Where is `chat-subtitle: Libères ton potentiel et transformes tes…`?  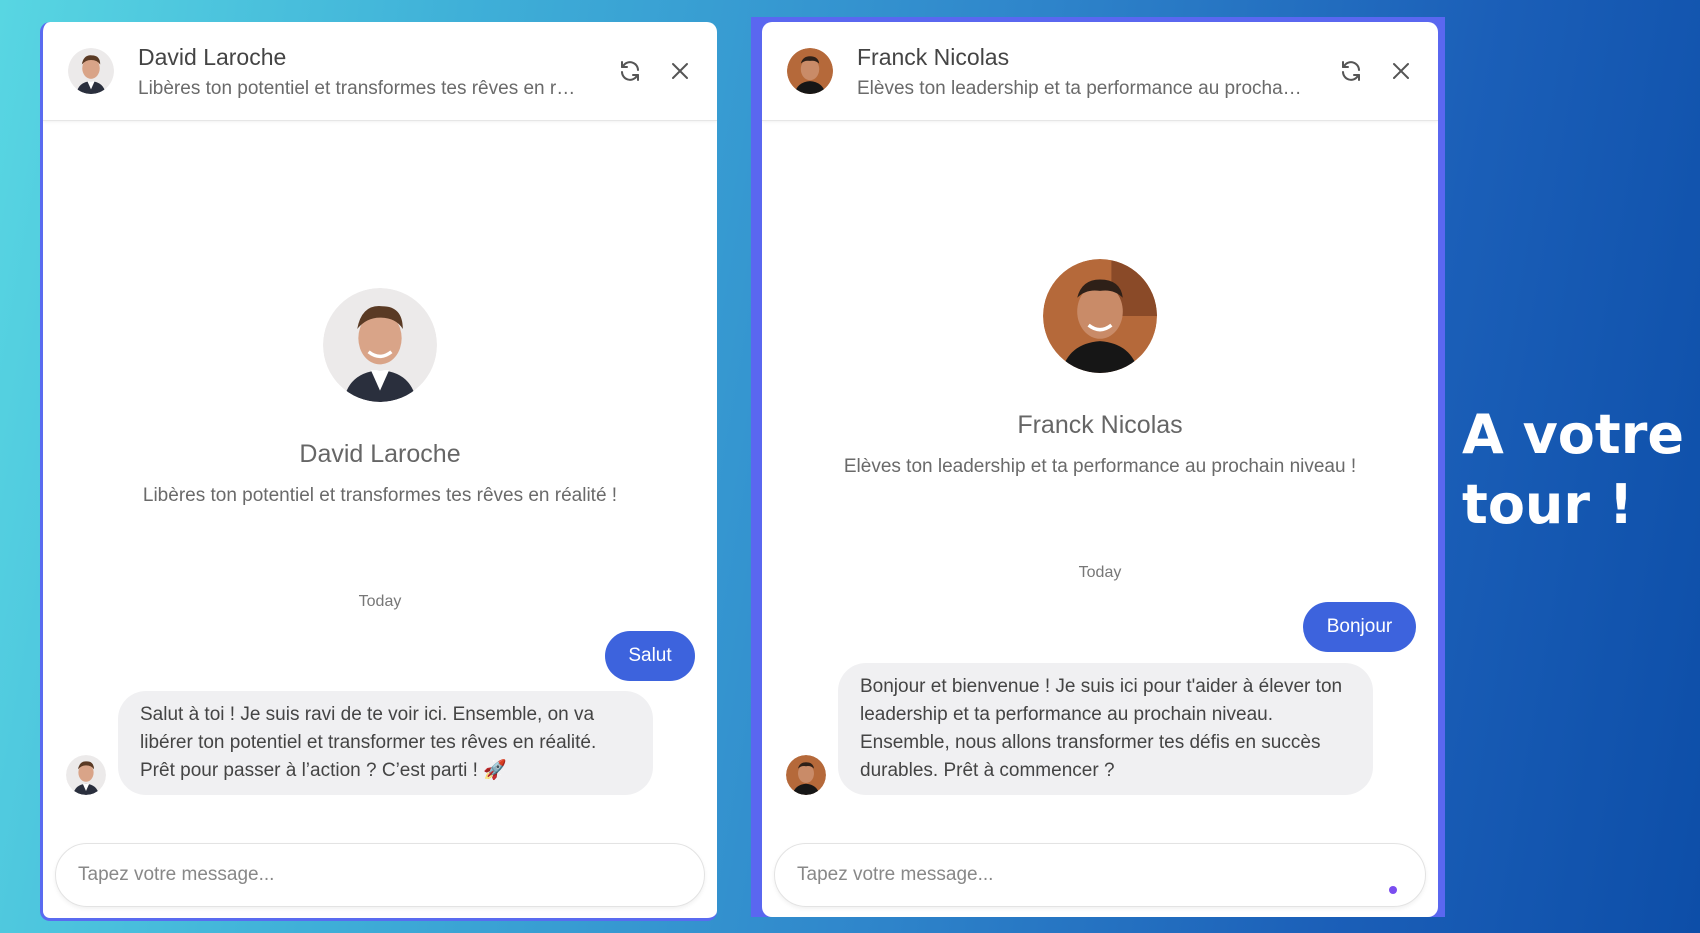 chat-subtitle: Libères ton potentiel et transformes tes… is located at coordinates (360, 88).